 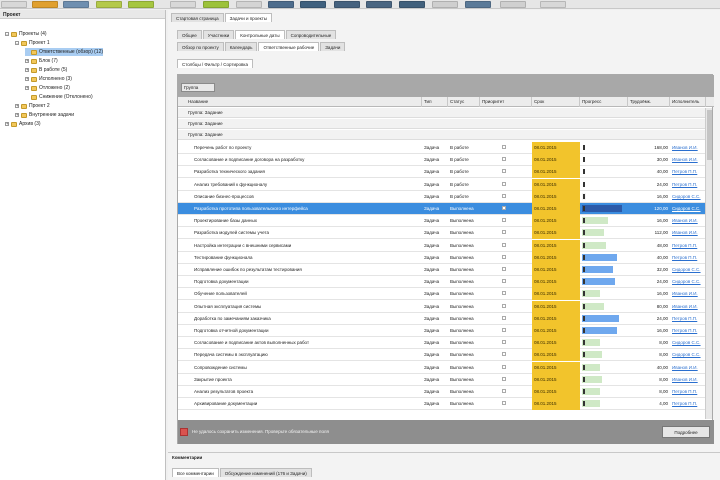 What do you see at coordinates (64, 52) in the screenshot?
I see `tree-item: Ответственные (обзор) (12)` at bounding box center [64, 52].